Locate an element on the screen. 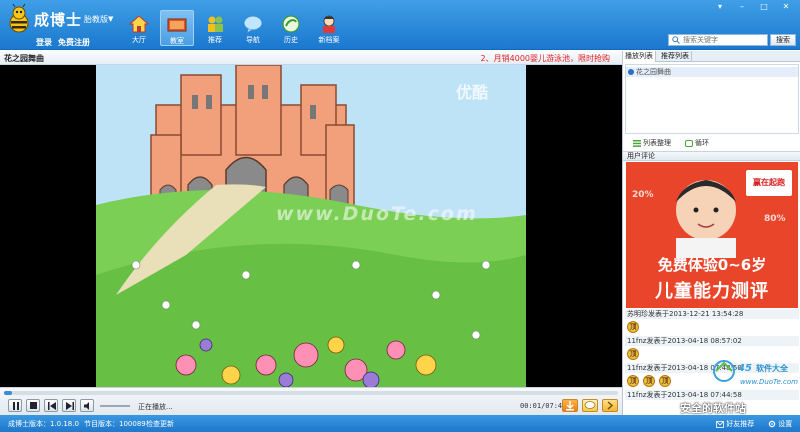  pause-button is located at coordinates (15, 405).